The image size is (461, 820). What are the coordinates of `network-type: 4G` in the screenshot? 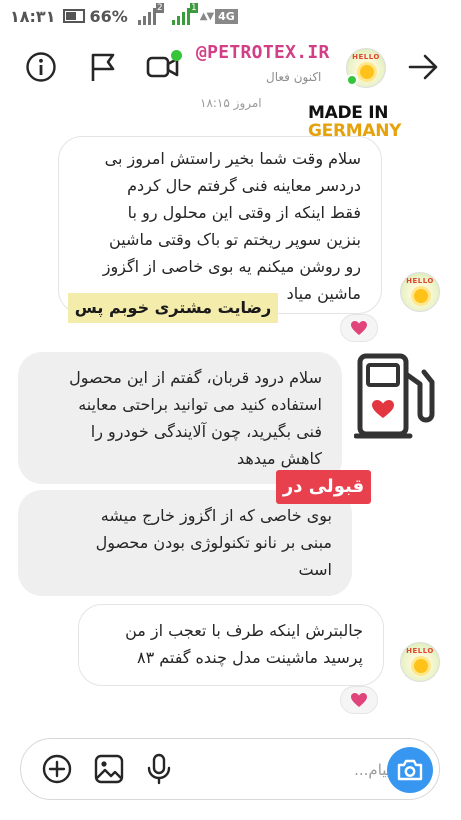 It's located at (226, 16).